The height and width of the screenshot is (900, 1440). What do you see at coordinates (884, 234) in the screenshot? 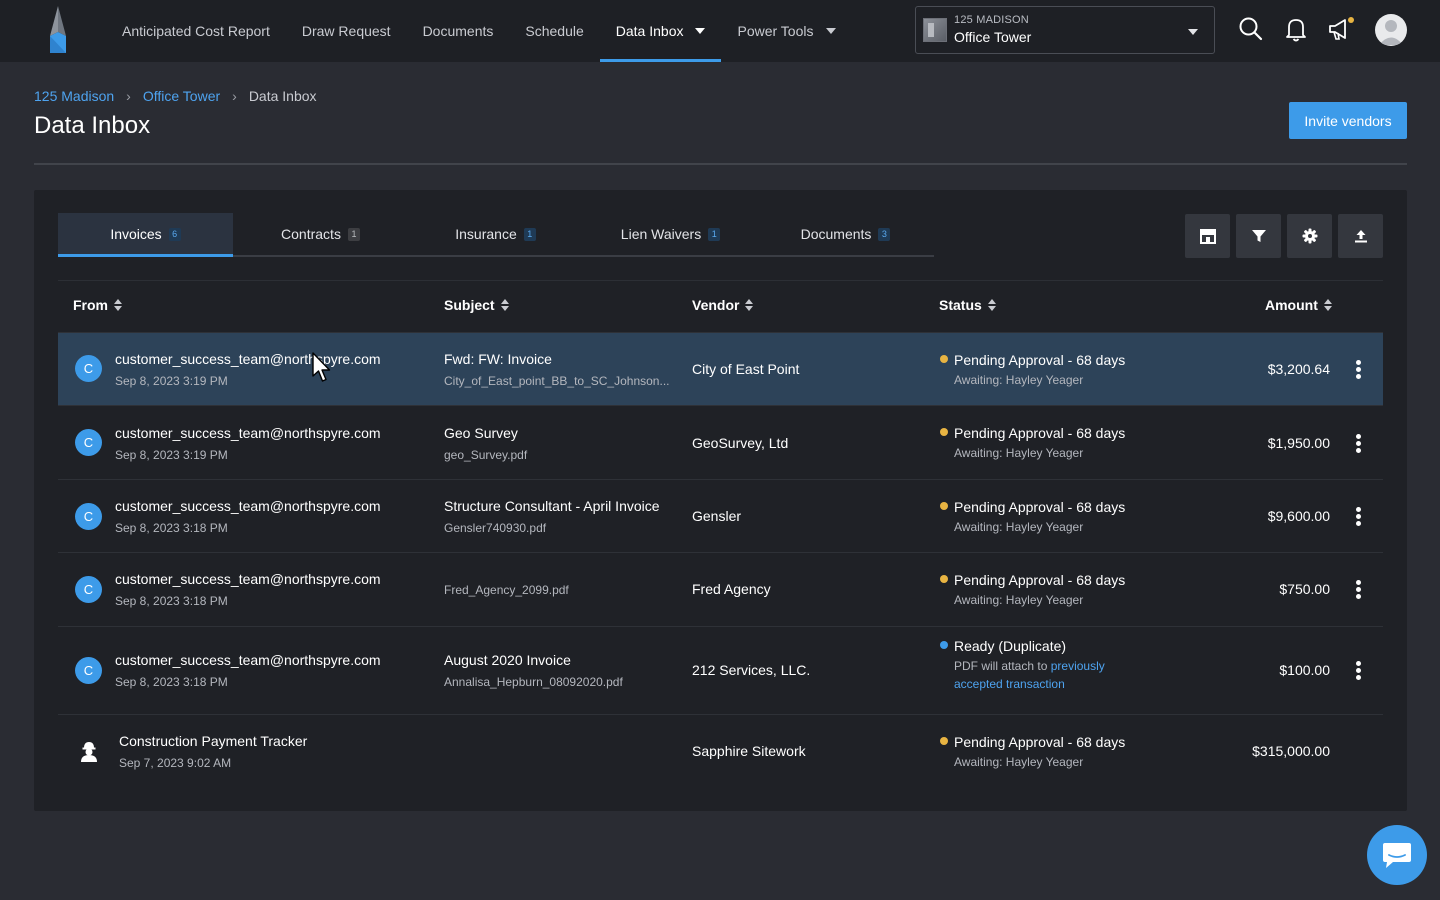
I see `tab-count-badge: 3` at bounding box center [884, 234].